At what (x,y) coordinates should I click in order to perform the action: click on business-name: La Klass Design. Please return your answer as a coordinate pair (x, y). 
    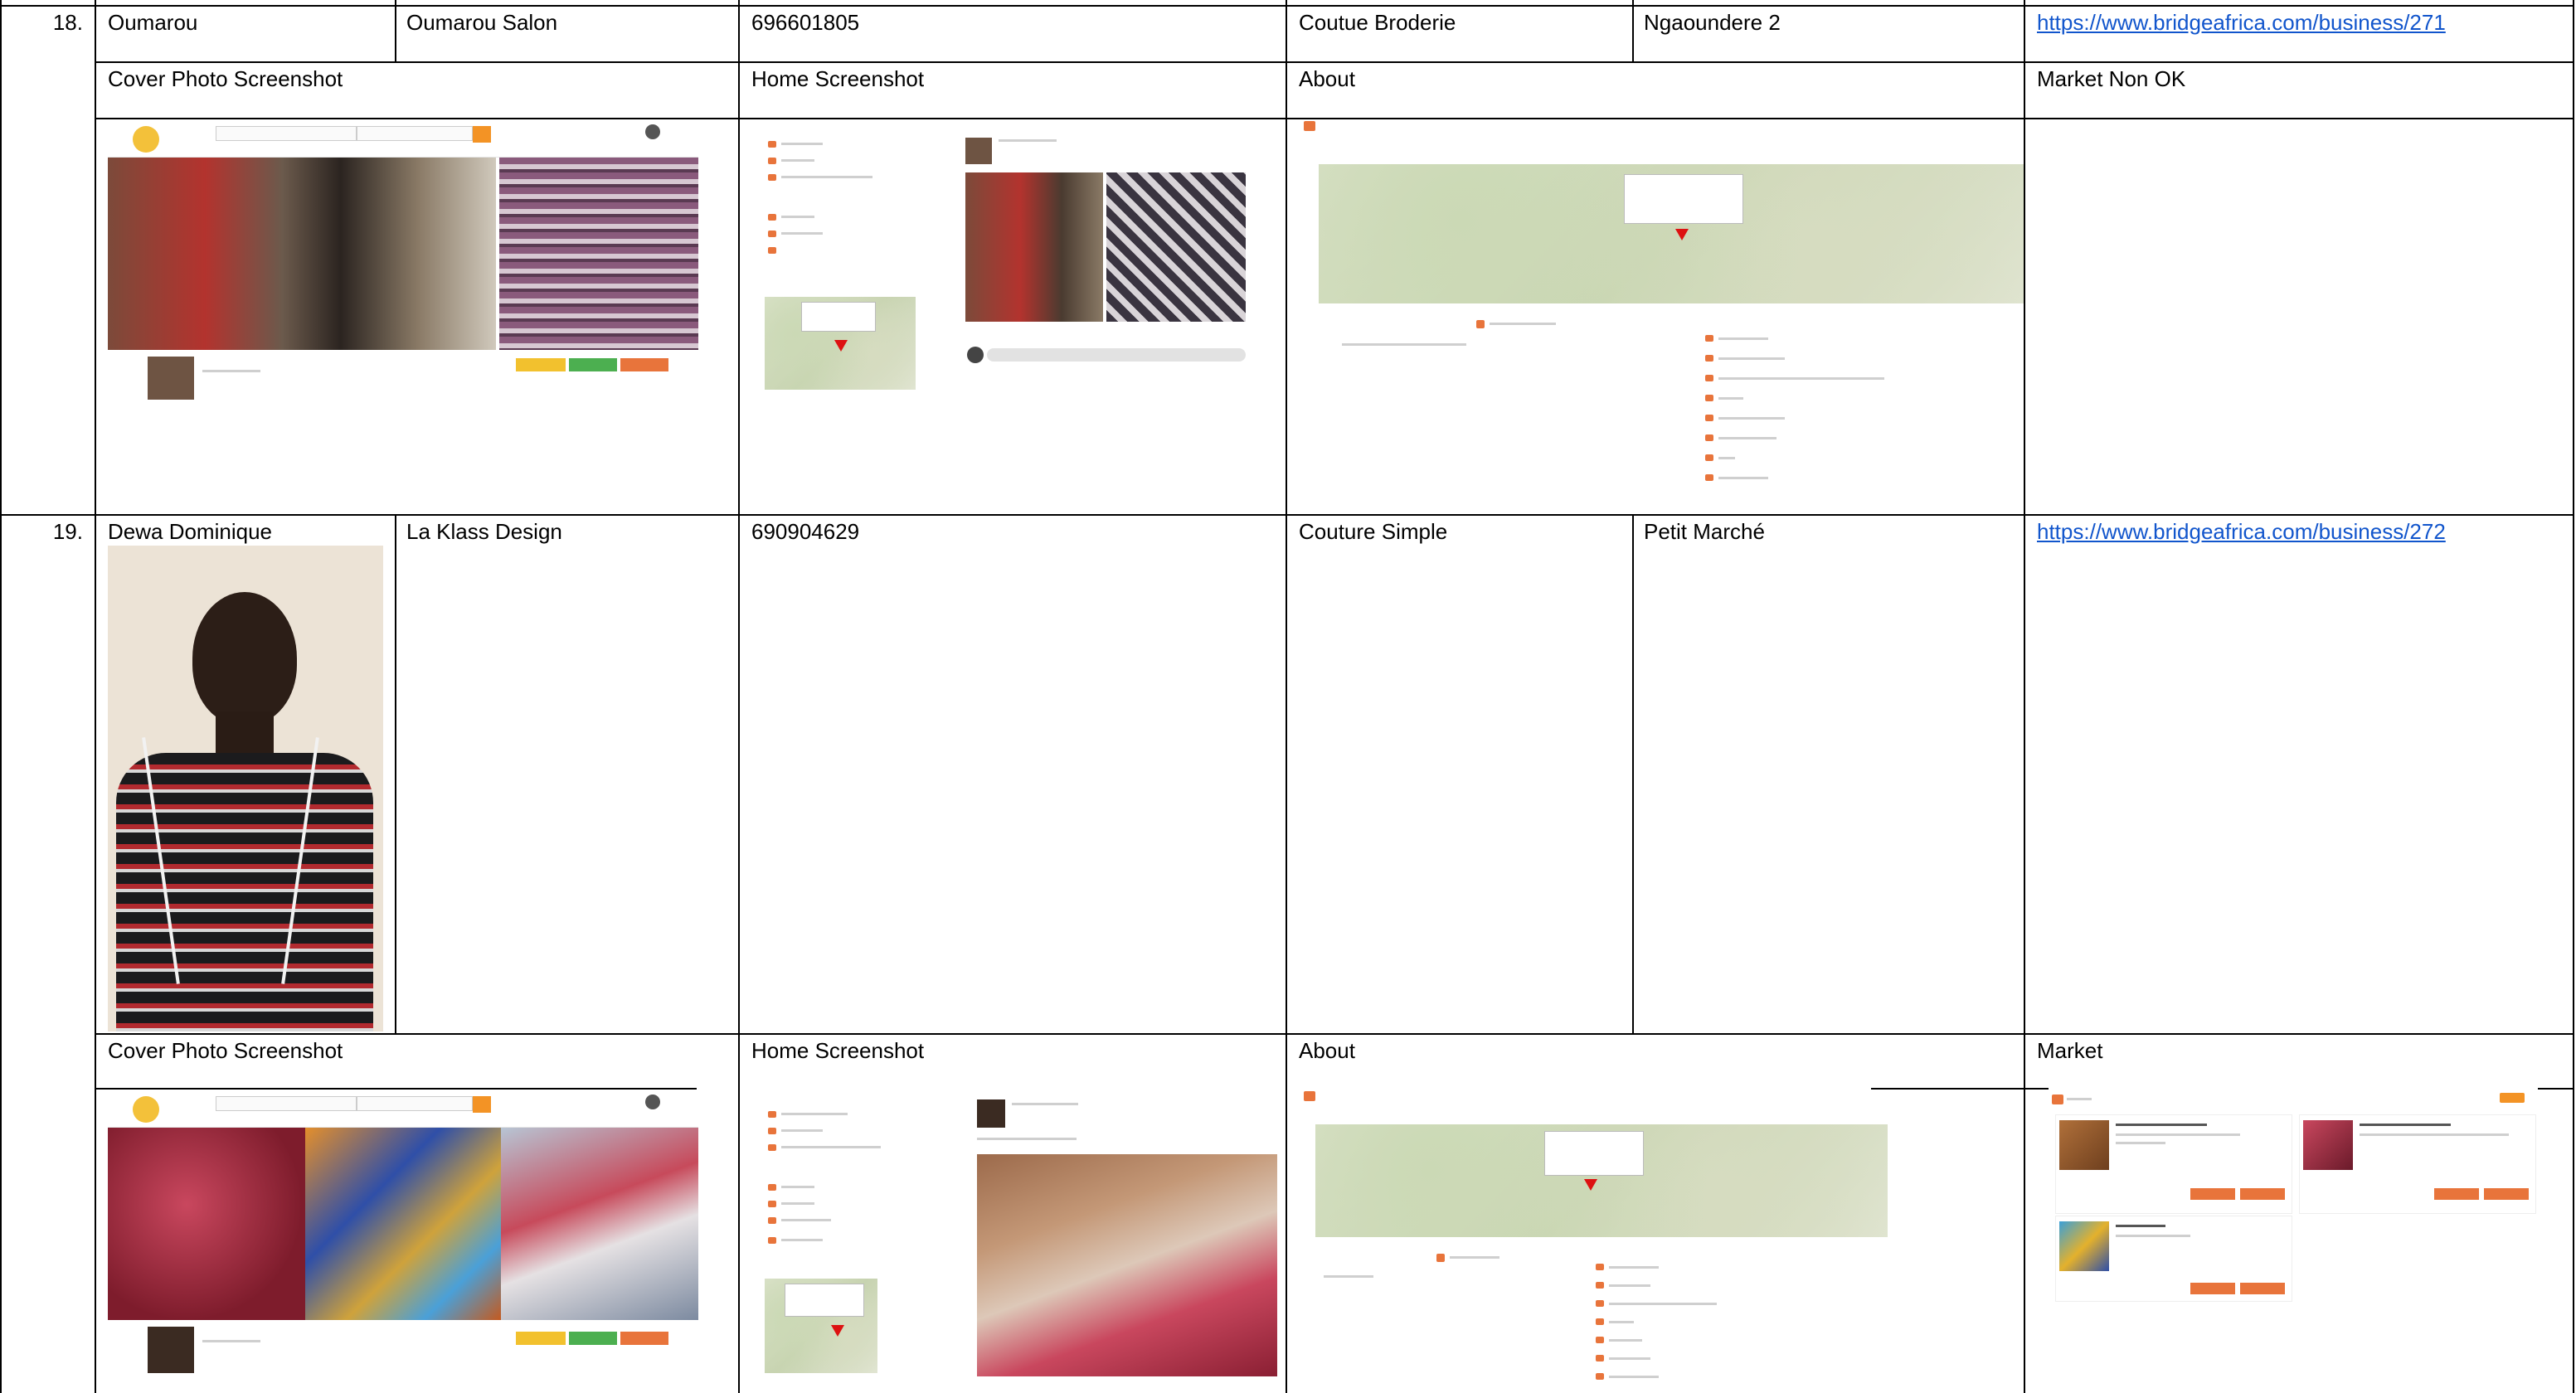
    Looking at the image, I should click on (484, 531).